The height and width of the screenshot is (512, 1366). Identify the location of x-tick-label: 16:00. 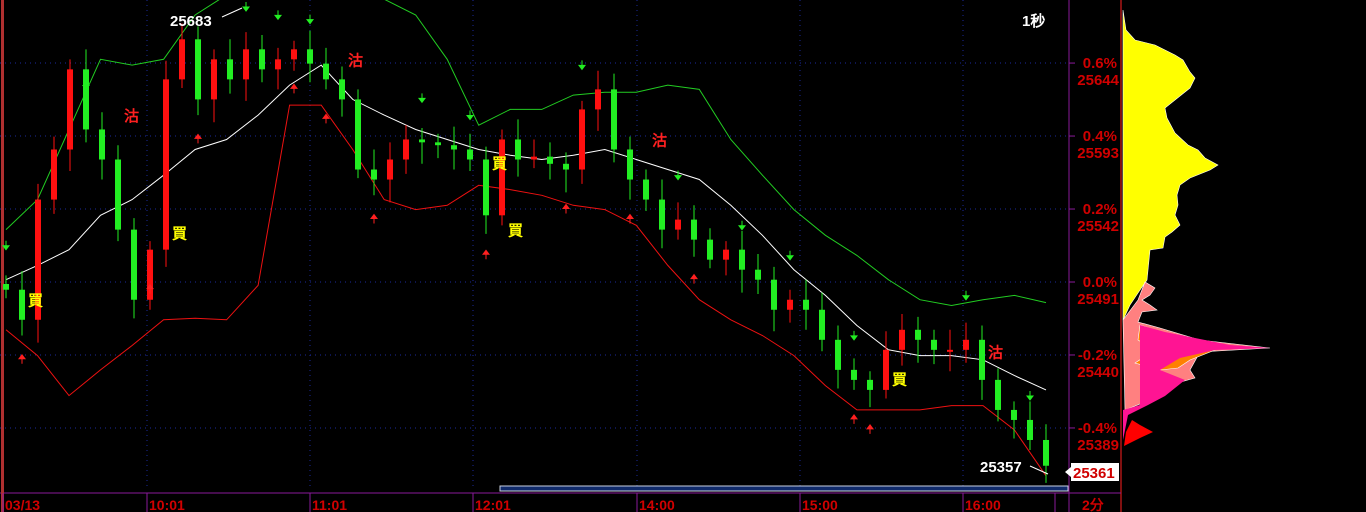
(983, 504).